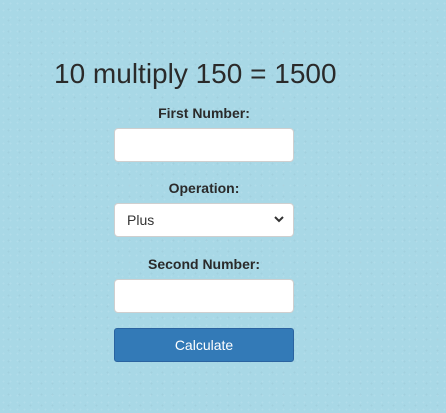 The width and height of the screenshot is (446, 413). What do you see at coordinates (195, 73) in the screenshot?
I see `result-heading: 10 multiply 150 = 1500` at bounding box center [195, 73].